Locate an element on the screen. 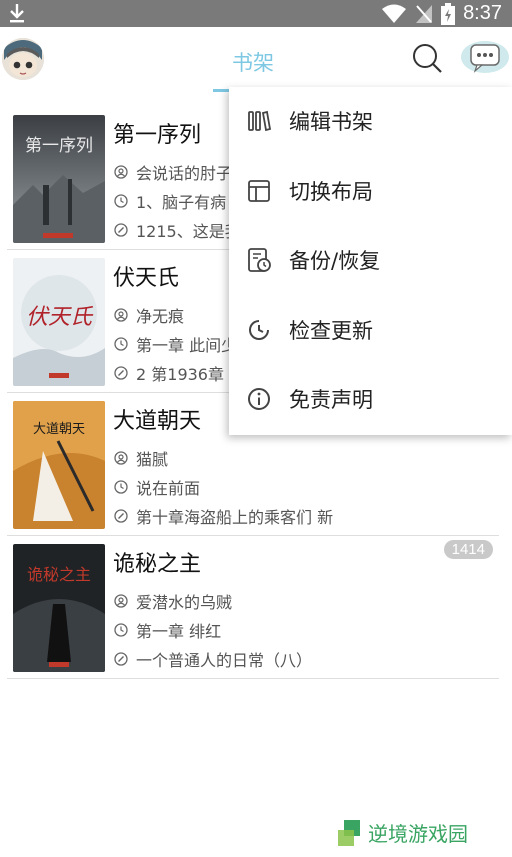  author-row: 猫腻 is located at coordinates (141, 458).